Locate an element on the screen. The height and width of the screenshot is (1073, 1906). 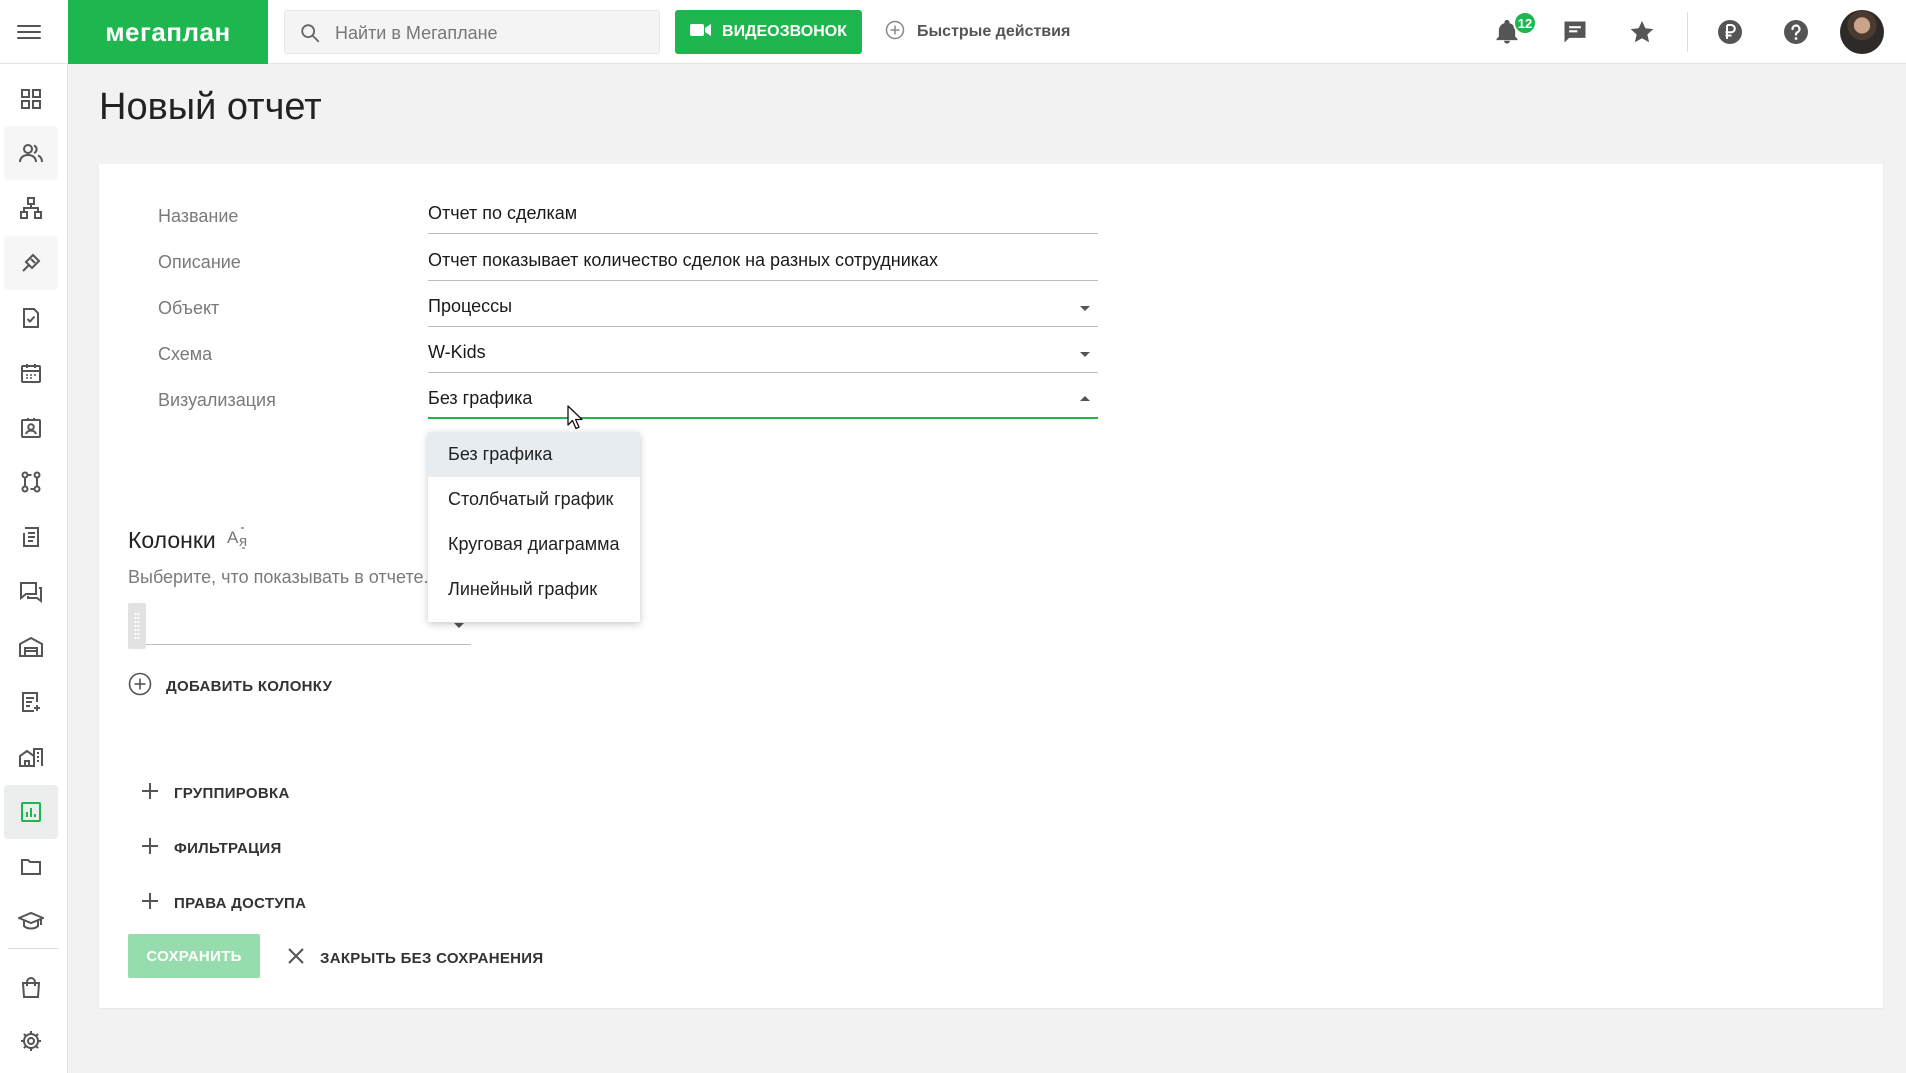
employee-card-icon is located at coordinates (31, 428).